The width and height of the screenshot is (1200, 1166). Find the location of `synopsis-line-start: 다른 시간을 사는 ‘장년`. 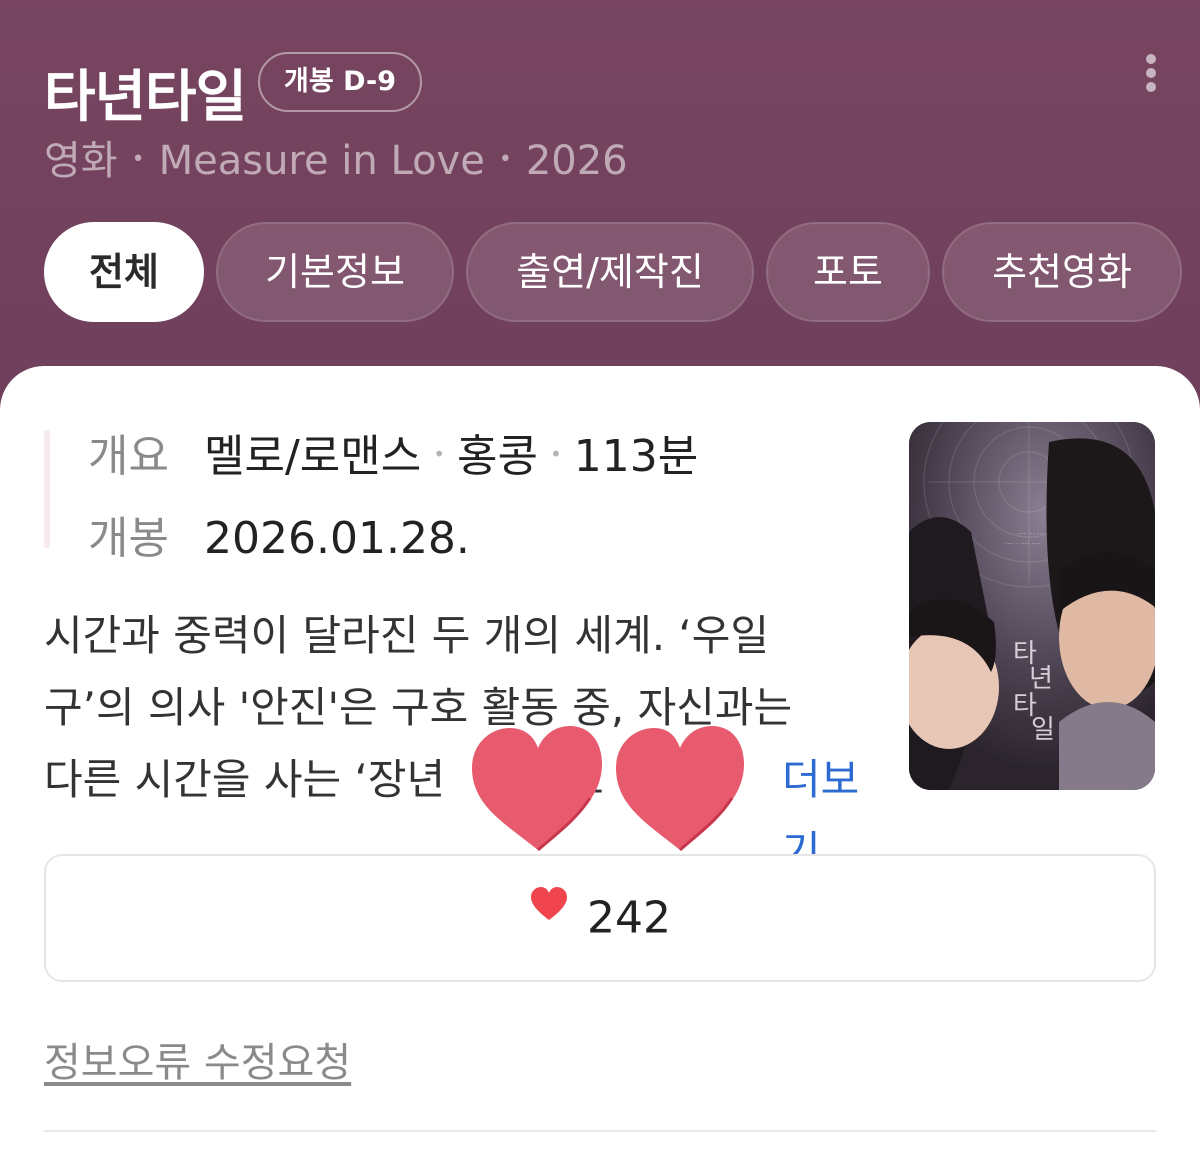

synopsis-line-start: 다른 시간을 사는 ‘장년 is located at coordinates (245, 779).